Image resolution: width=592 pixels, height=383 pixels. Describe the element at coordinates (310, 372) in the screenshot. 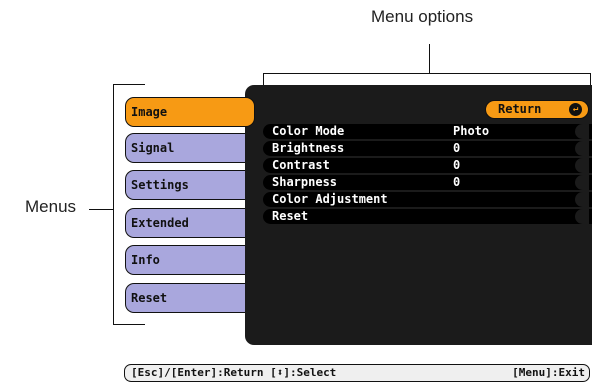

I see `help-select: ]:Select` at that location.